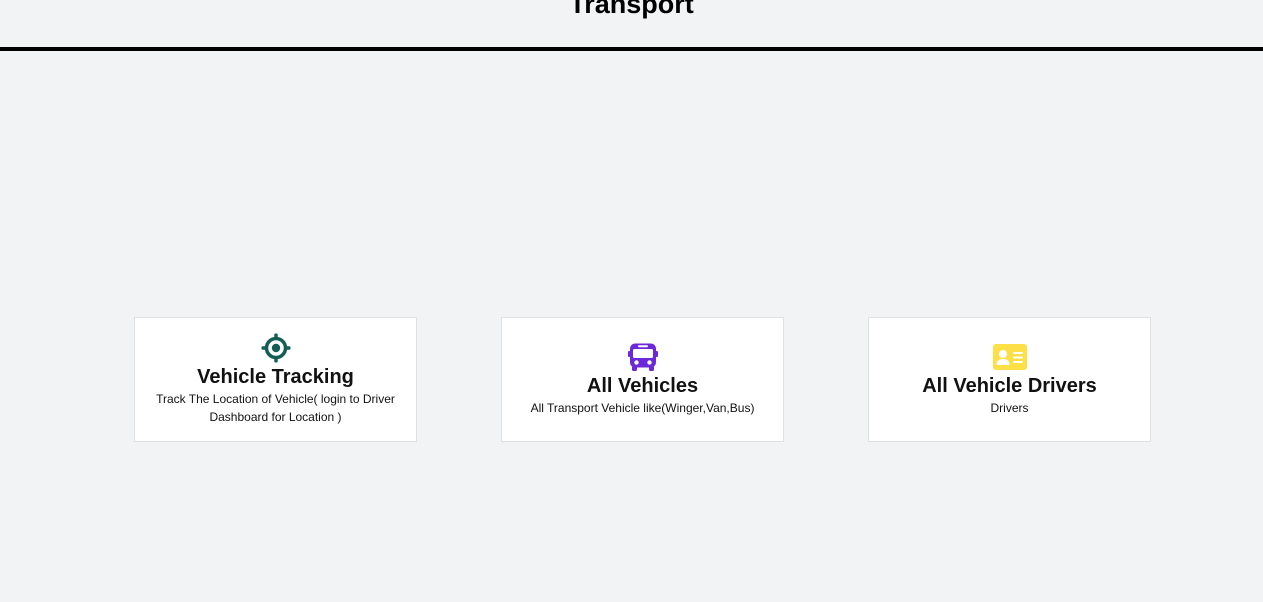 The height and width of the screenshot is (602, 1263). I want to click on page-title: Transport, so click(631, 9).